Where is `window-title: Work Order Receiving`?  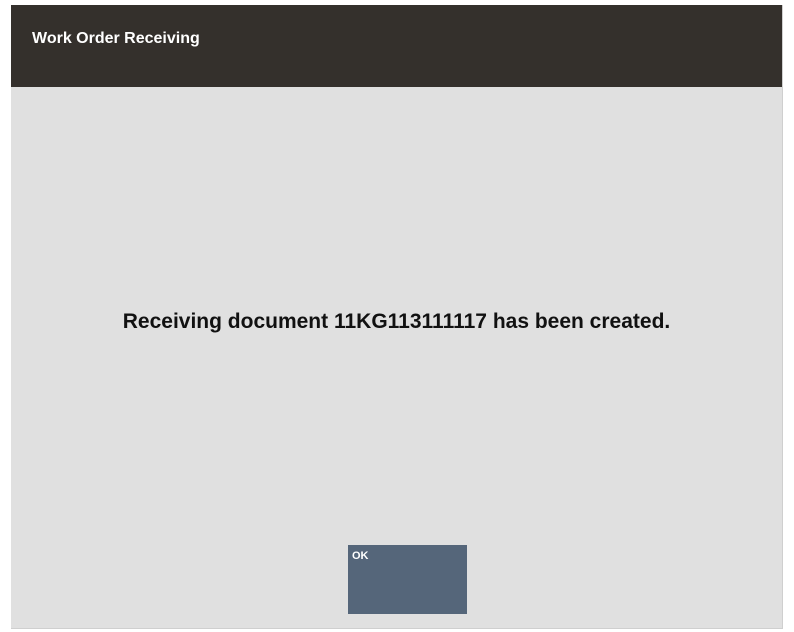
window-title: Work Order Receiving is located at coordinates (116, 38).